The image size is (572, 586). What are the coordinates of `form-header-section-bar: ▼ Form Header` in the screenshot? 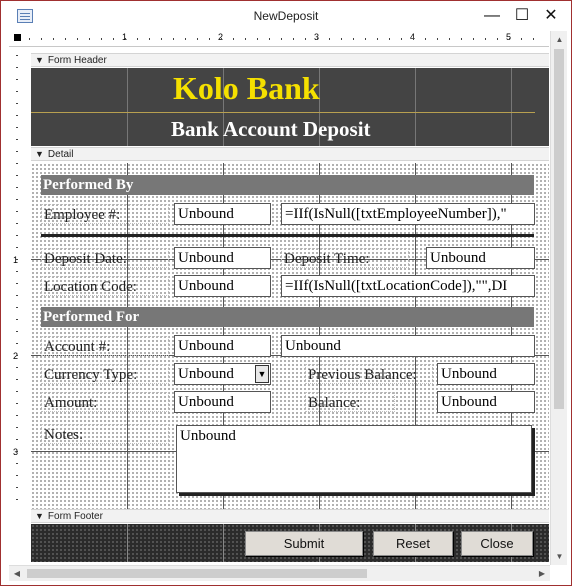 It's located at (290, 60).